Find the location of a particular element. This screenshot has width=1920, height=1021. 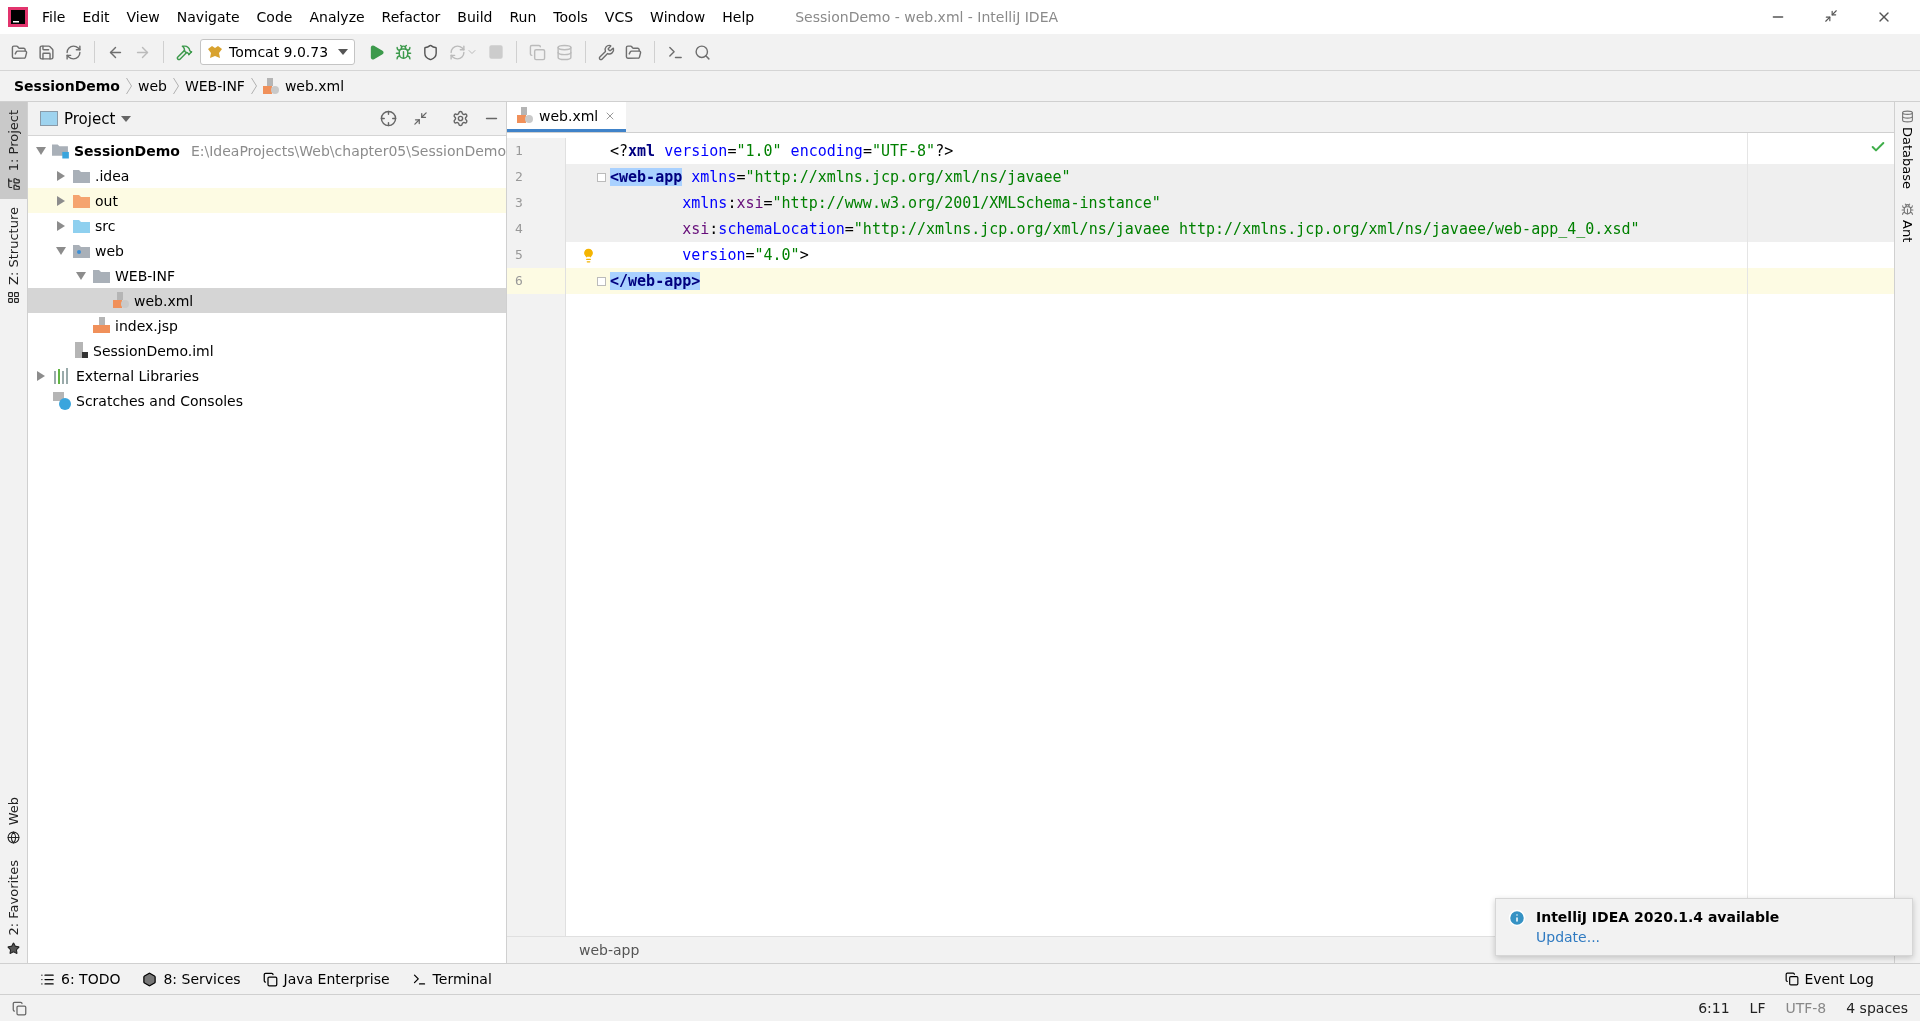

status-item: 6:11 is located at coordinates (1714, 1008).